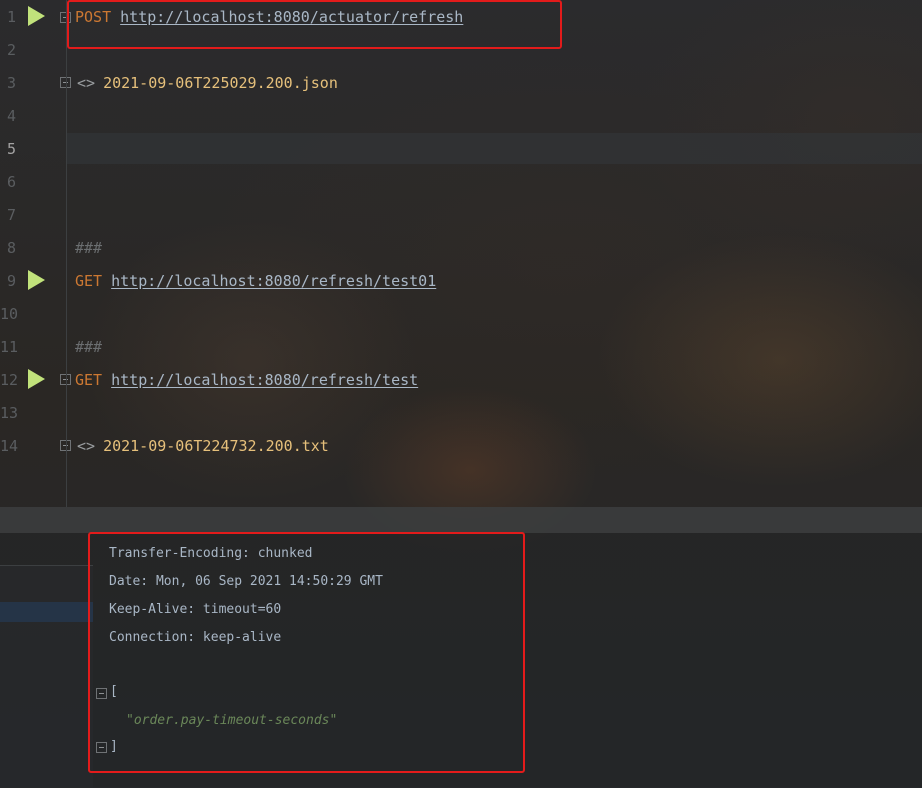 This screenshot has height=788, width=922. I want to click on response-side-list, so click(46, 676).